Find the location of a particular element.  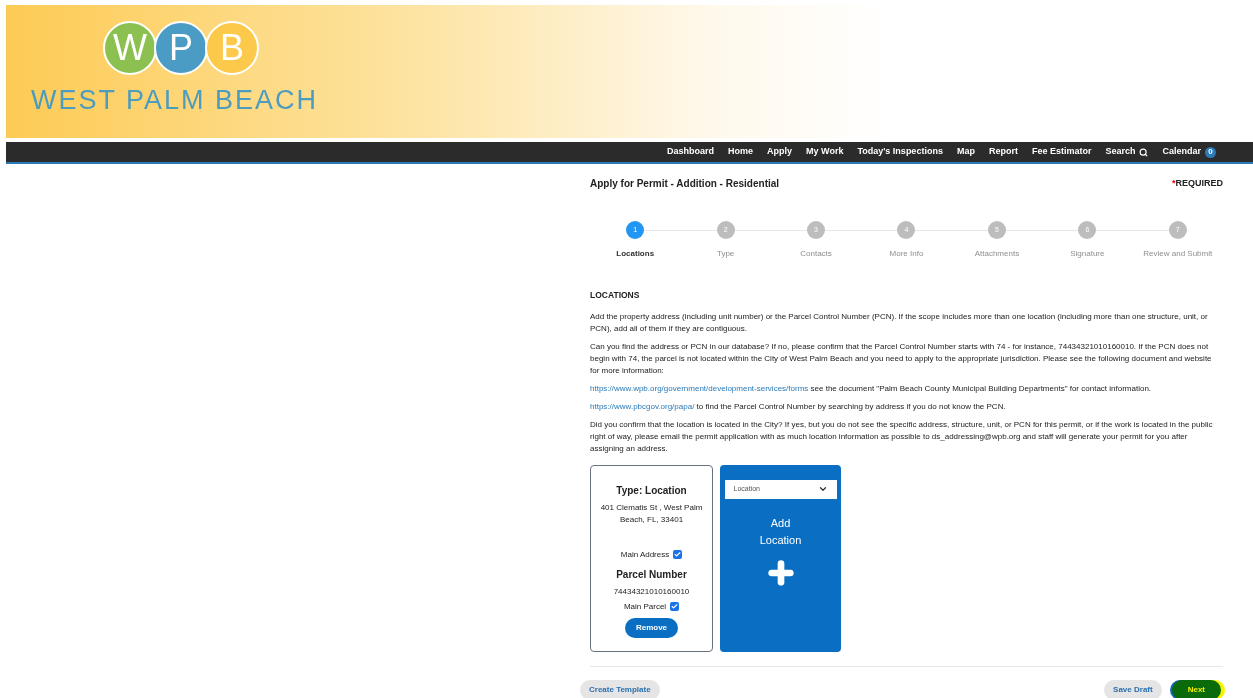

count-badge: 0 is located at coordinates (1210, 152).